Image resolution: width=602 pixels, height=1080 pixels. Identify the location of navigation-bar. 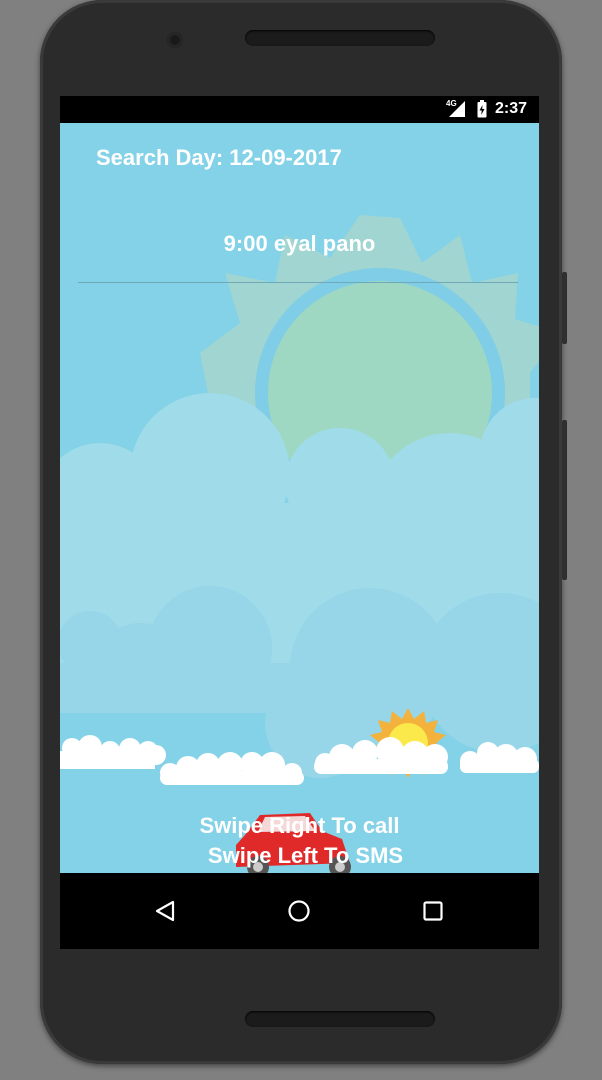
(299, 911).